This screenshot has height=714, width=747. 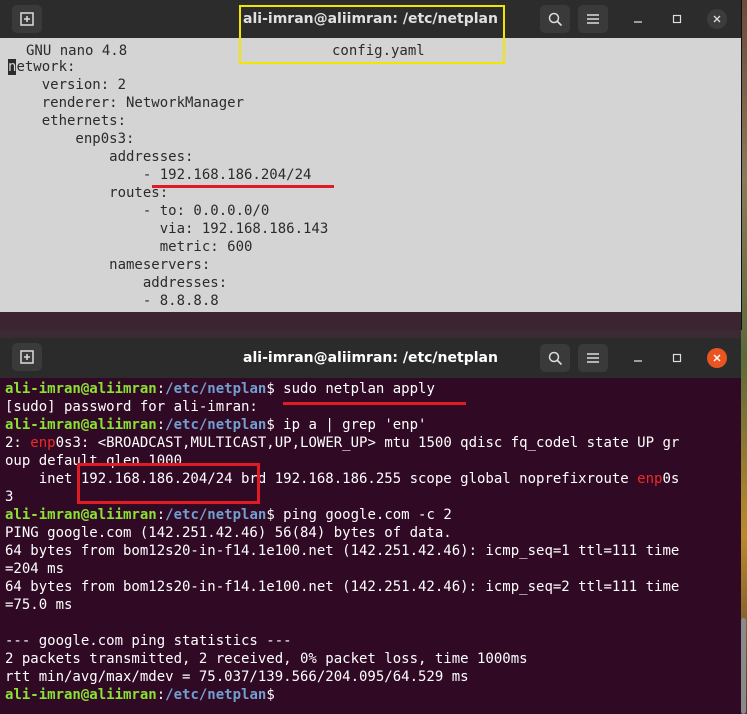 What do you see at coordinates (46, 67) in the screenshot?
I see `editor-line: etwork:` at bounding box center [46, 67].